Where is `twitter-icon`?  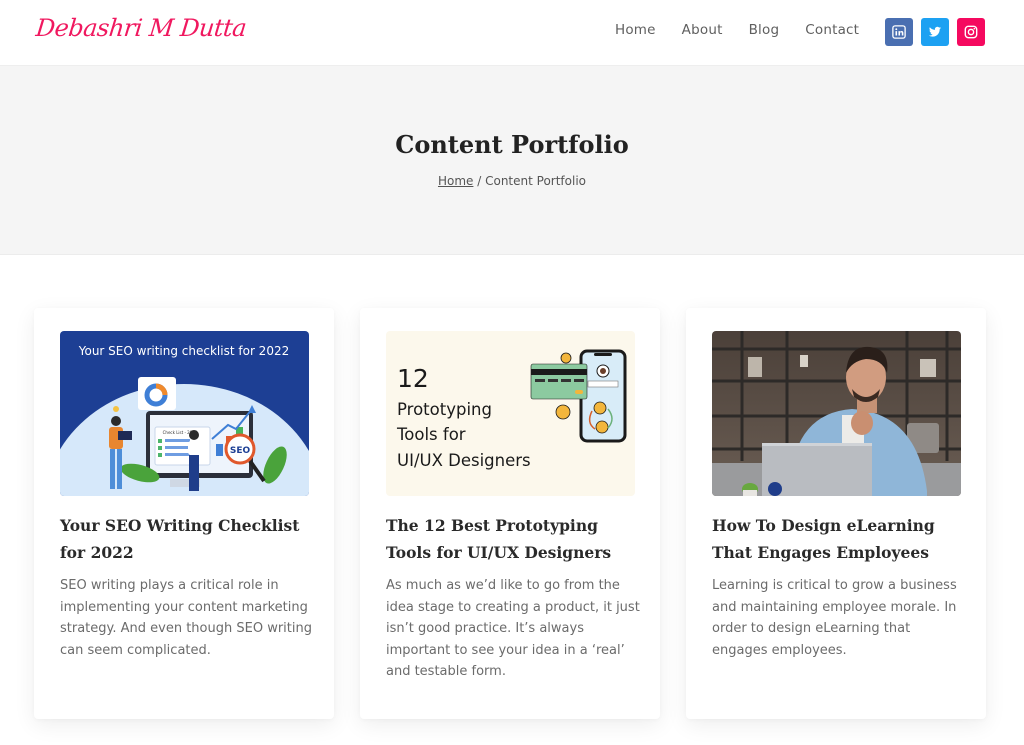
twitter-icon is located at coordinates (935, 31).